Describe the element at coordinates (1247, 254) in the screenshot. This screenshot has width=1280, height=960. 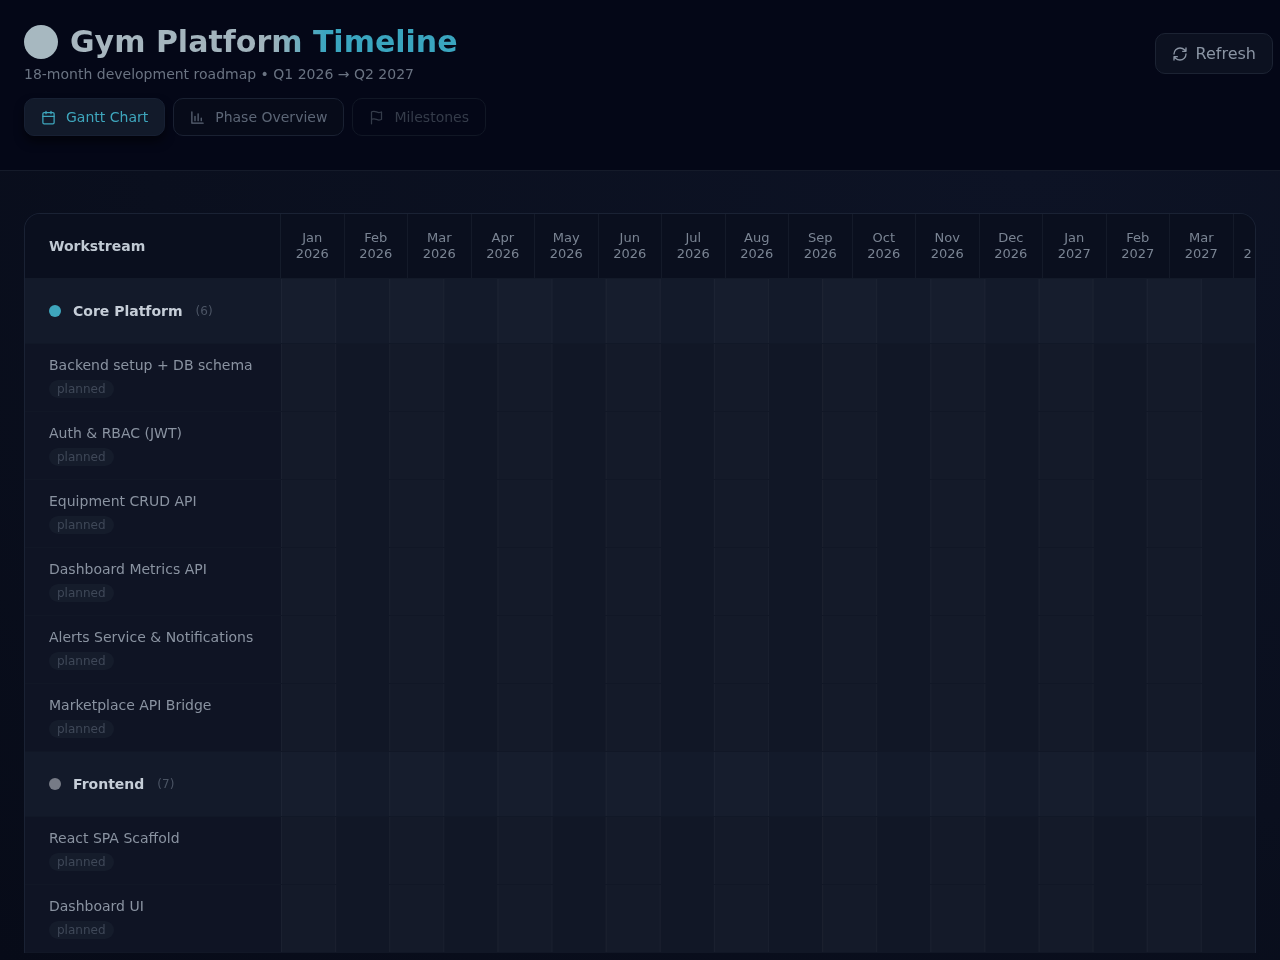
I see `month-header: 2` at that location.